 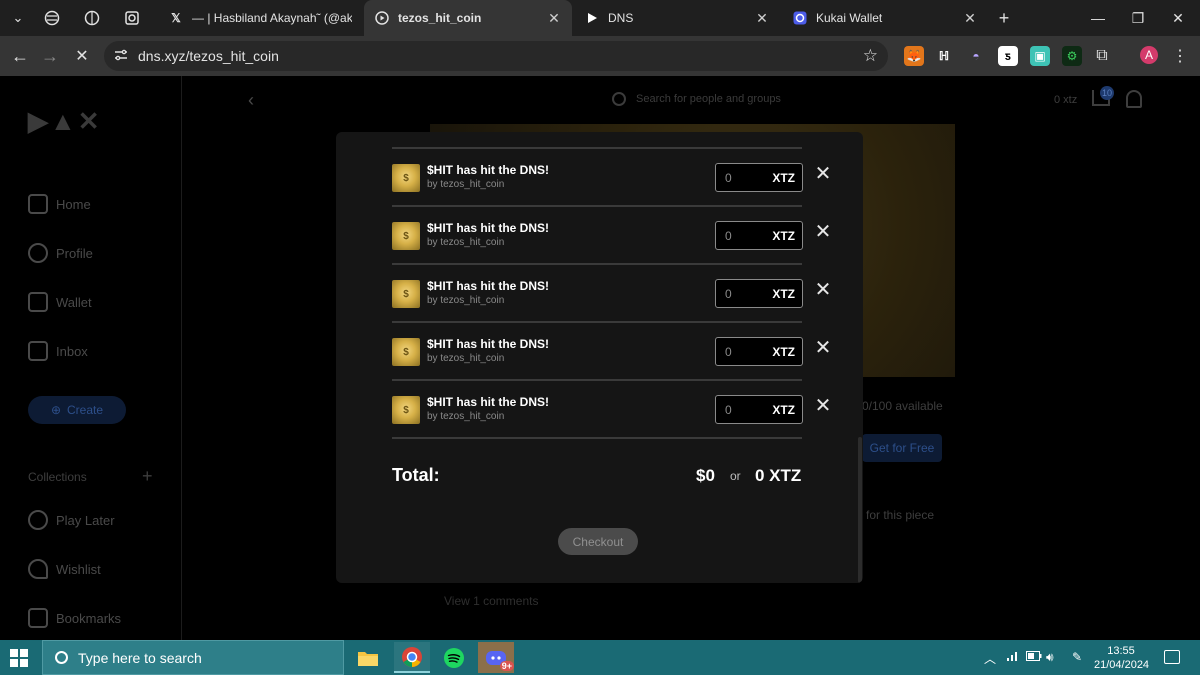 I want to click on kukai-logo-icon, so click(x=800, y=18).